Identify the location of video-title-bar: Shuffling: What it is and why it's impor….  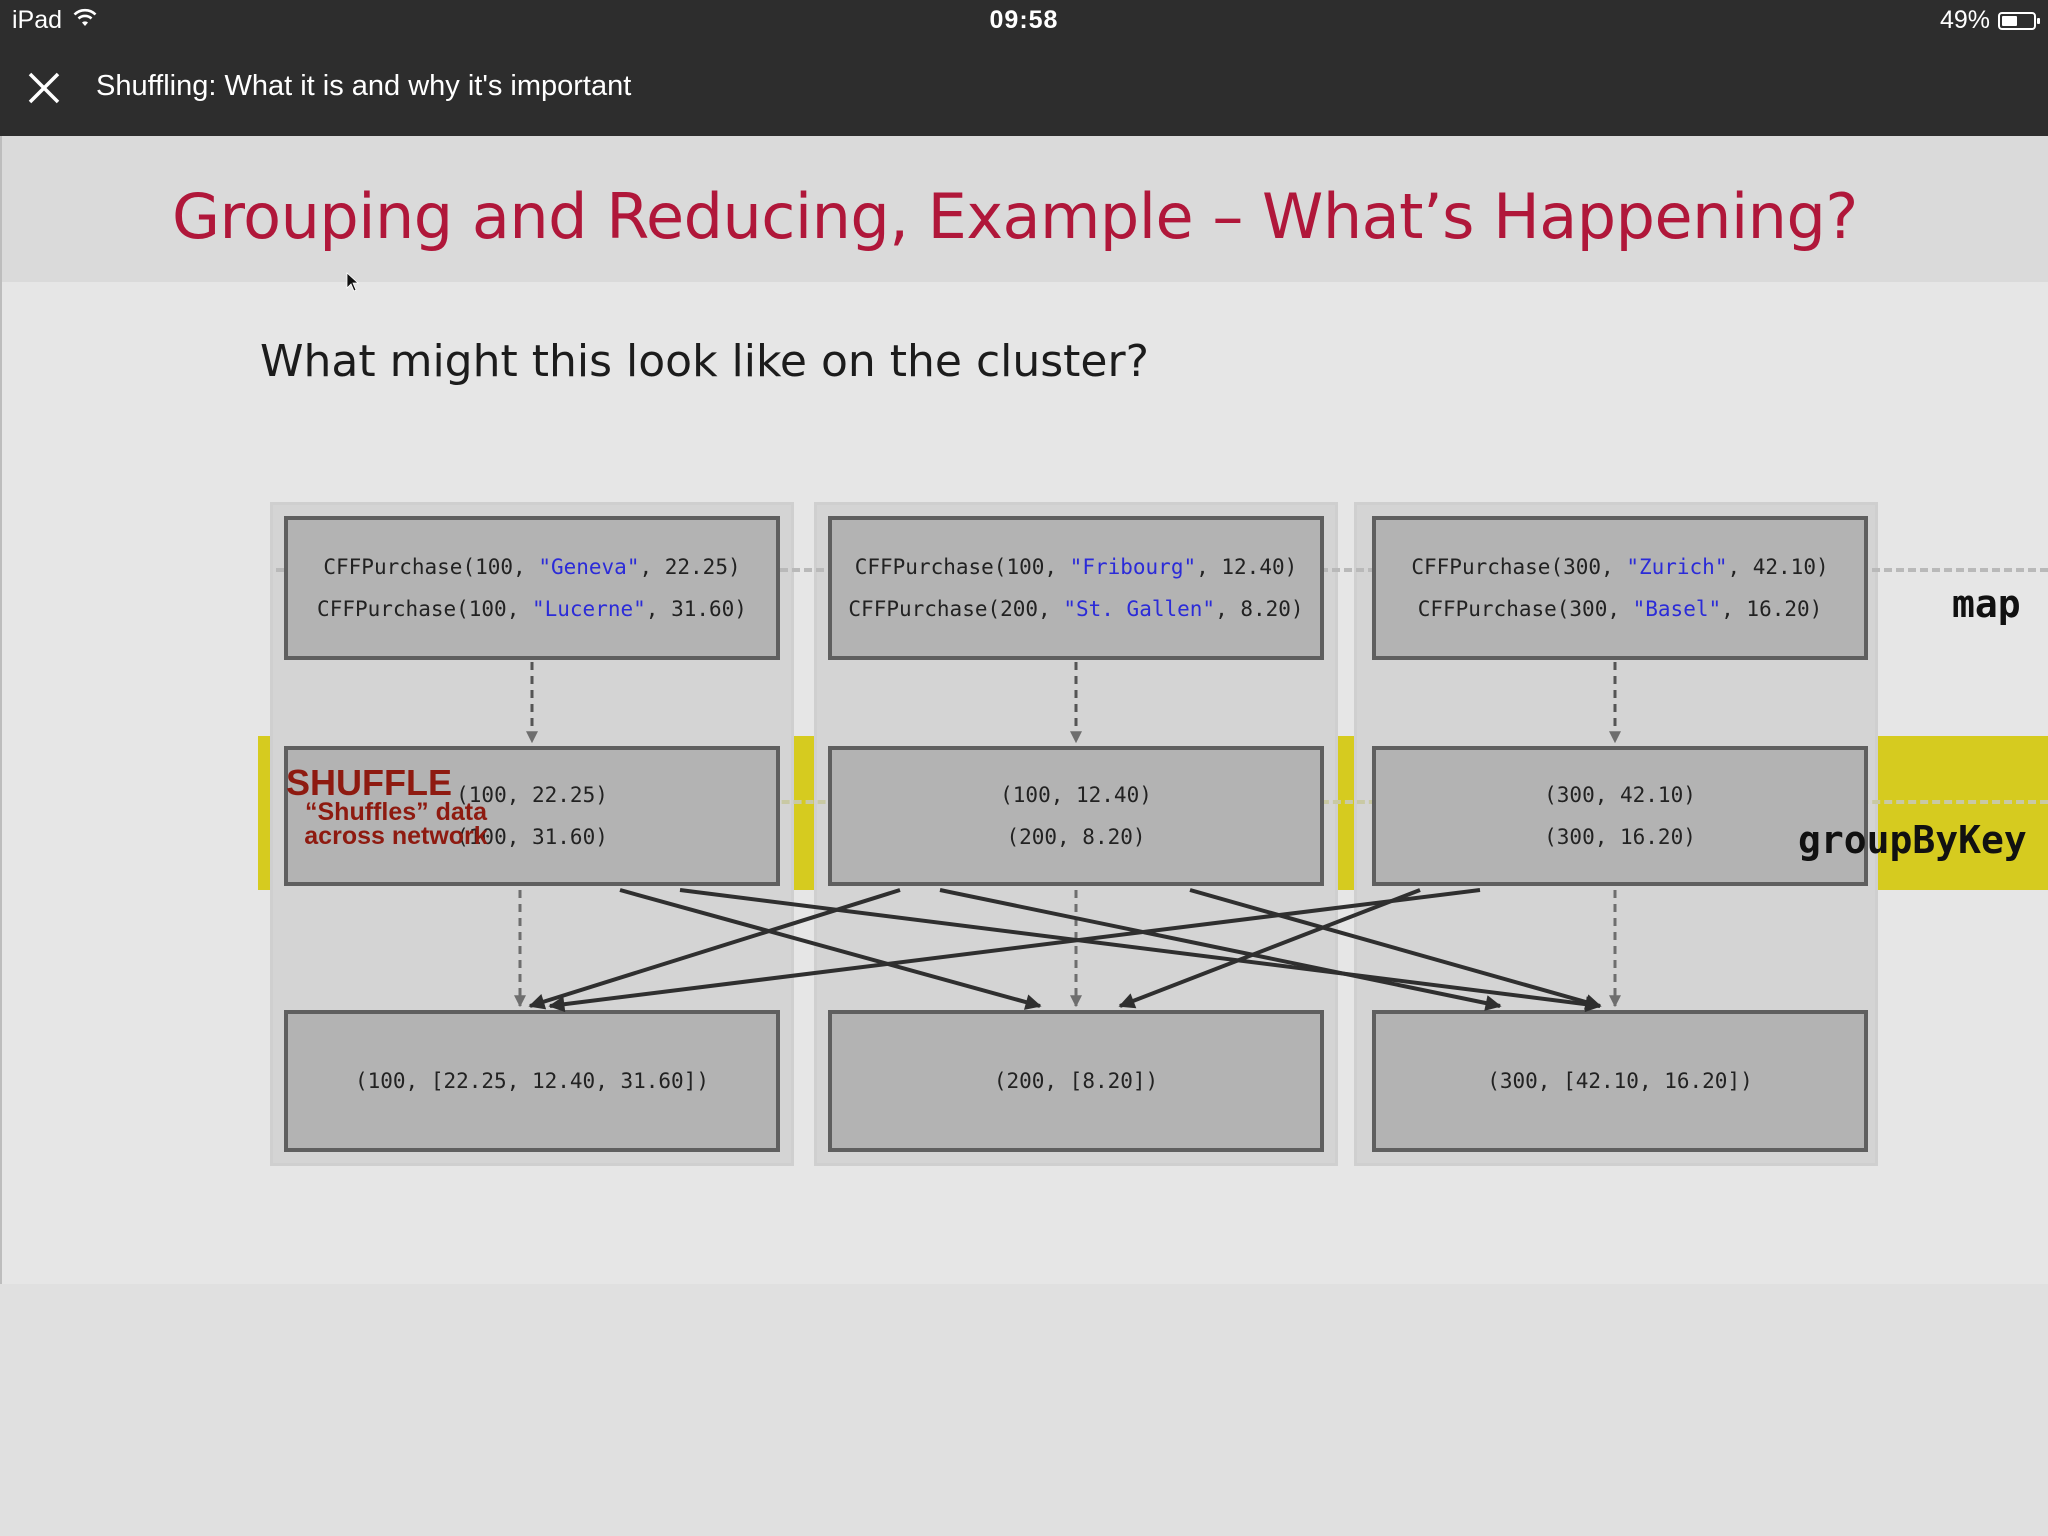
(1024, 88).